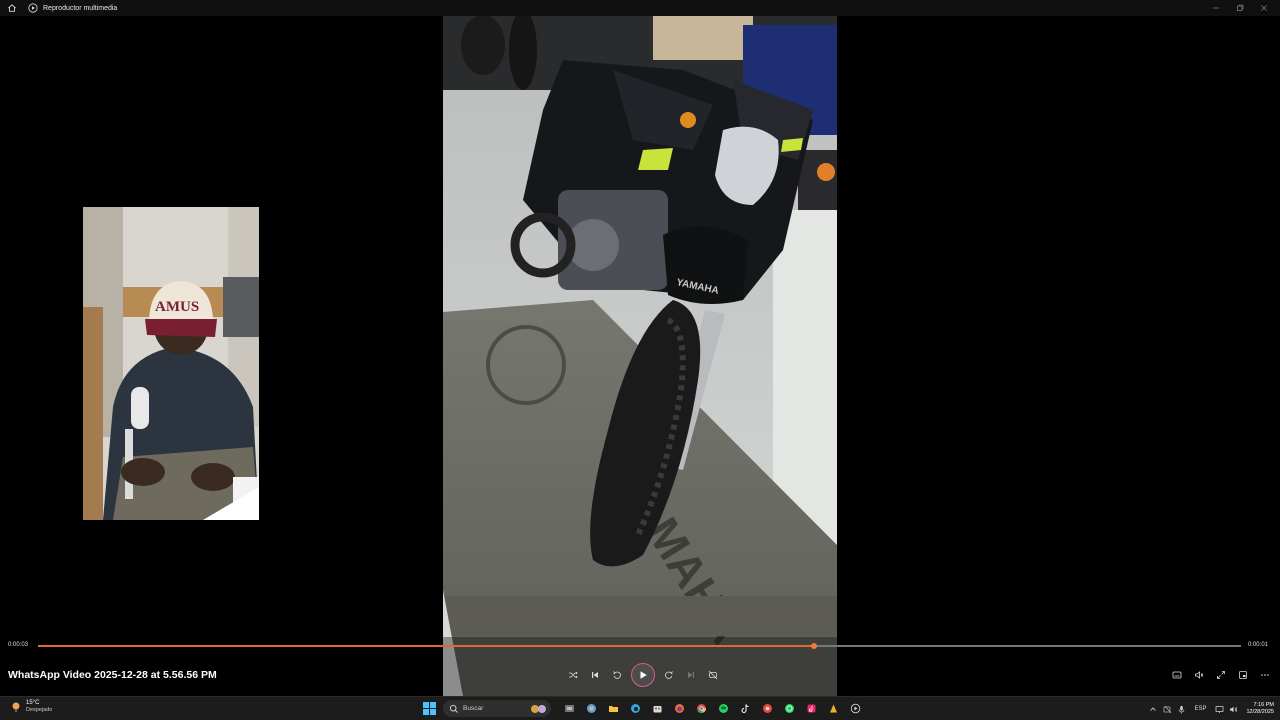 The width and height of the screenshot is (1280, 720). I want to click on whatsapp-icon, so click(789, 708).